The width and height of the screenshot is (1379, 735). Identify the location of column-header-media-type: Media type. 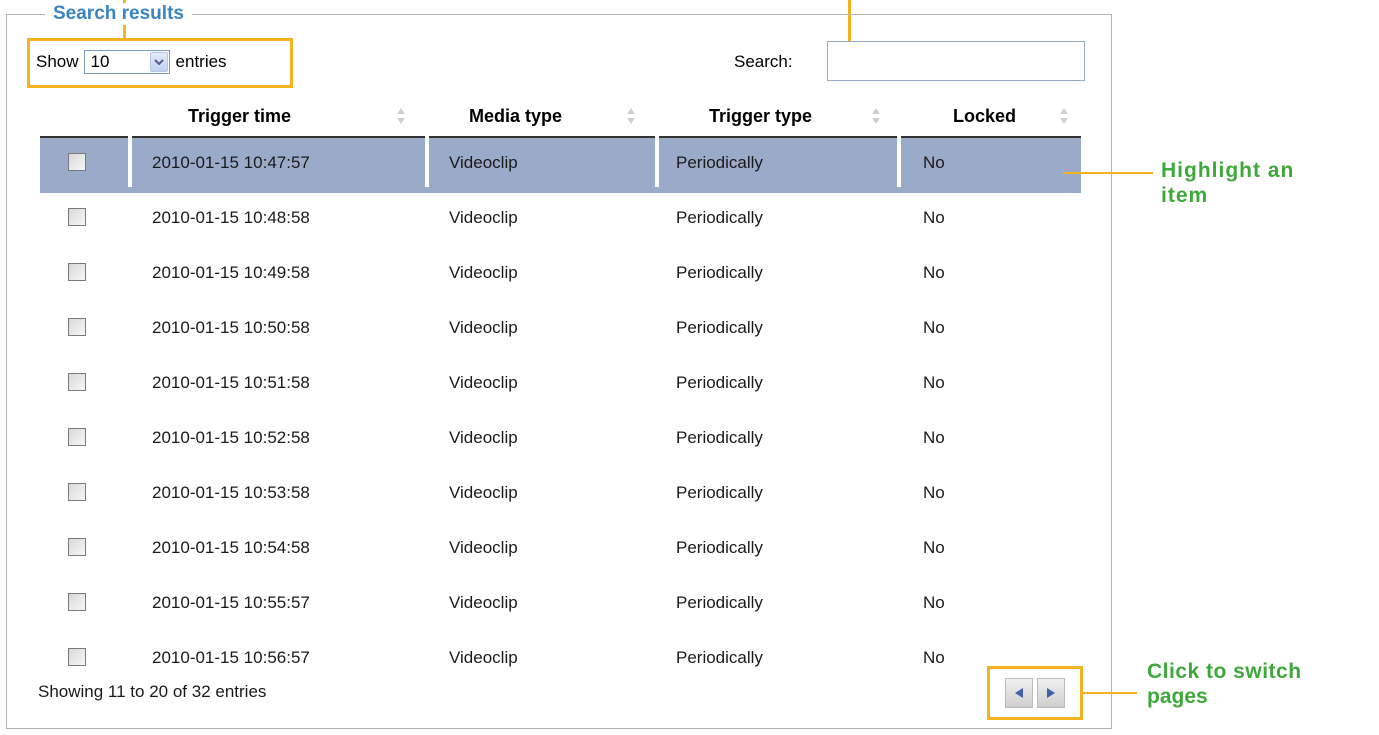
(542, 117).